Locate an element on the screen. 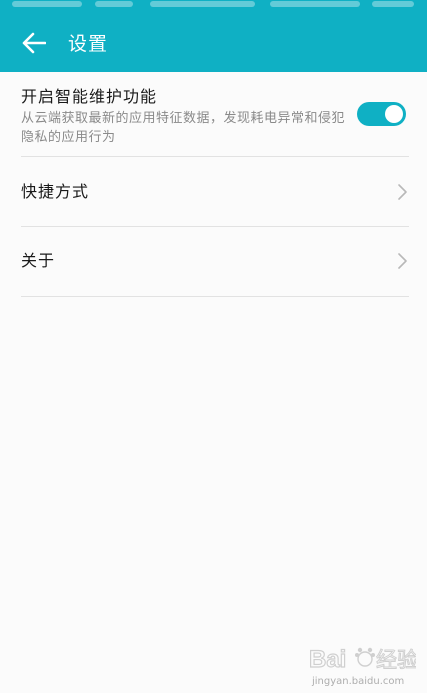 Image resolution: width=427 pixels, height=693 pixels. divider is located at coordinates (215, 296).